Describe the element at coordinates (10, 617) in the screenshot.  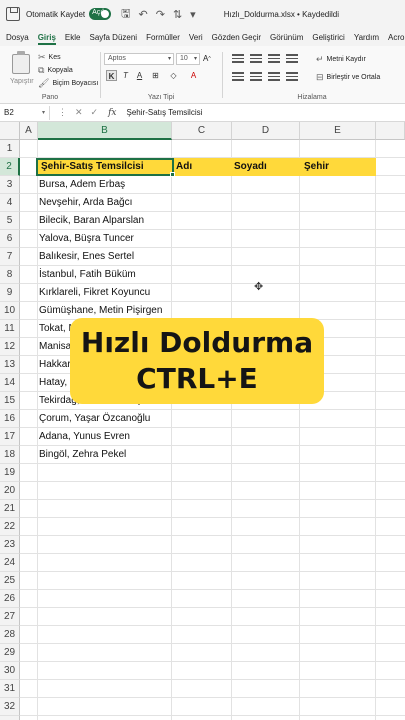
I see `row-header-27: 27` at that location.